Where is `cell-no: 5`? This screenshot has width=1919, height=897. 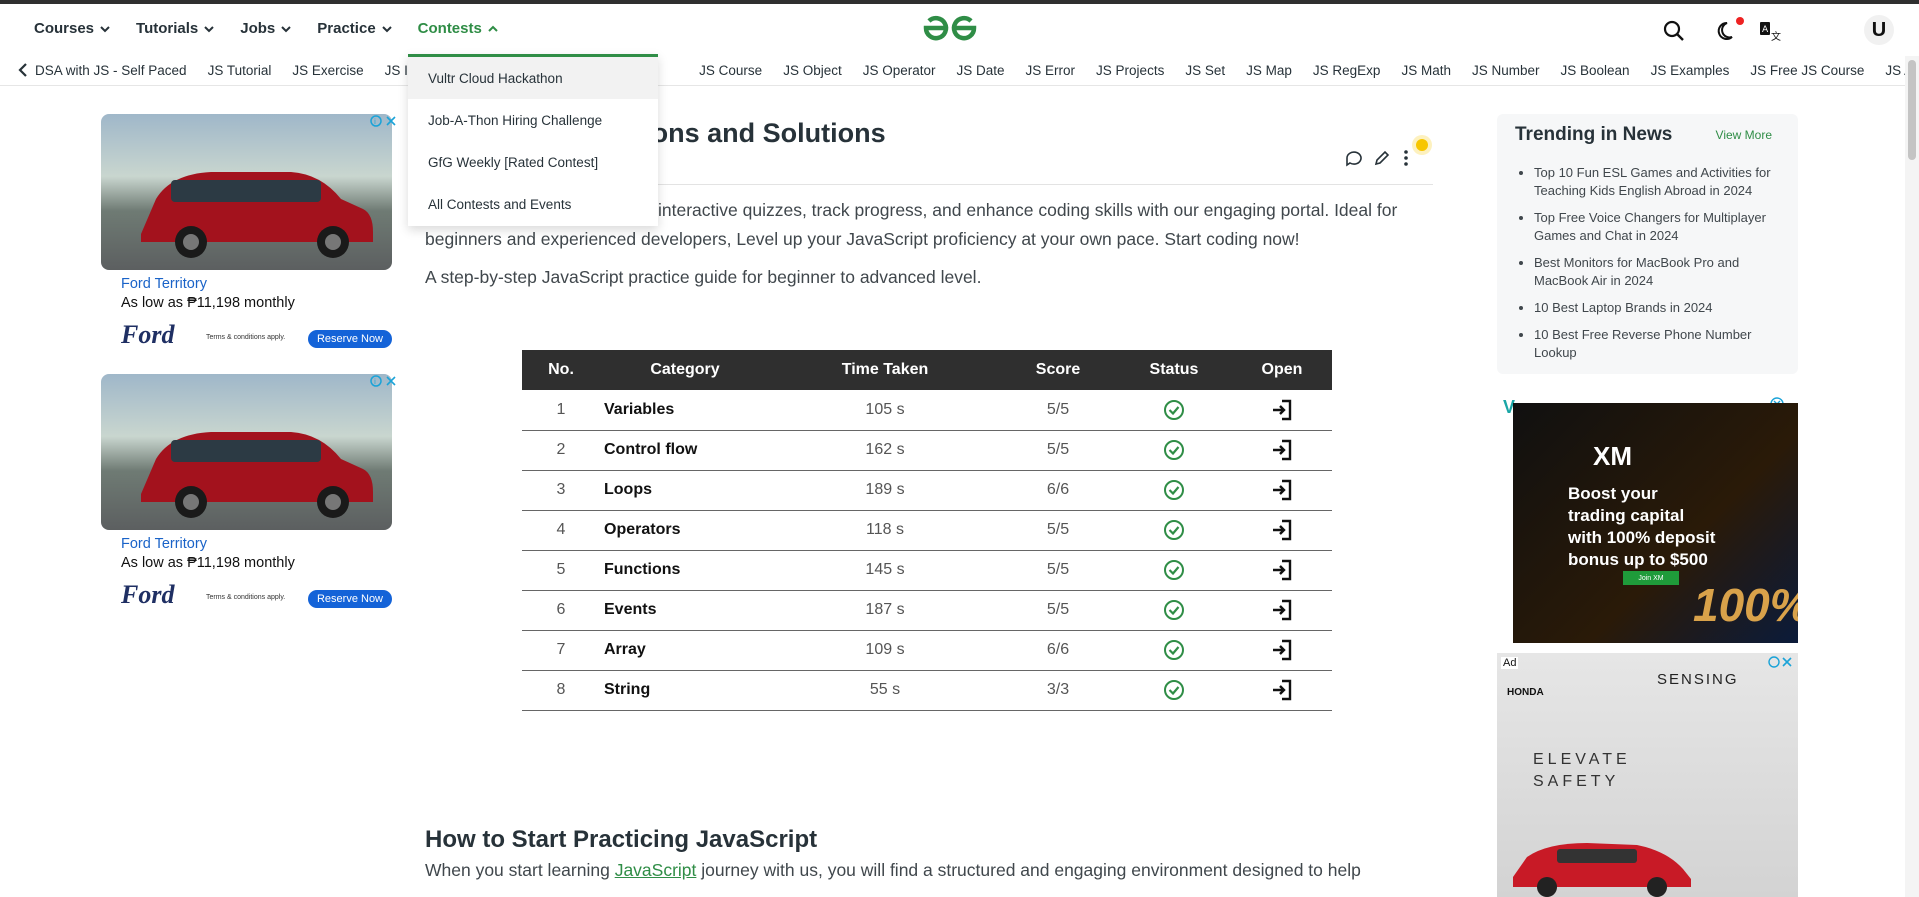
cell-no: 5 is located at coordinates (561, 570).